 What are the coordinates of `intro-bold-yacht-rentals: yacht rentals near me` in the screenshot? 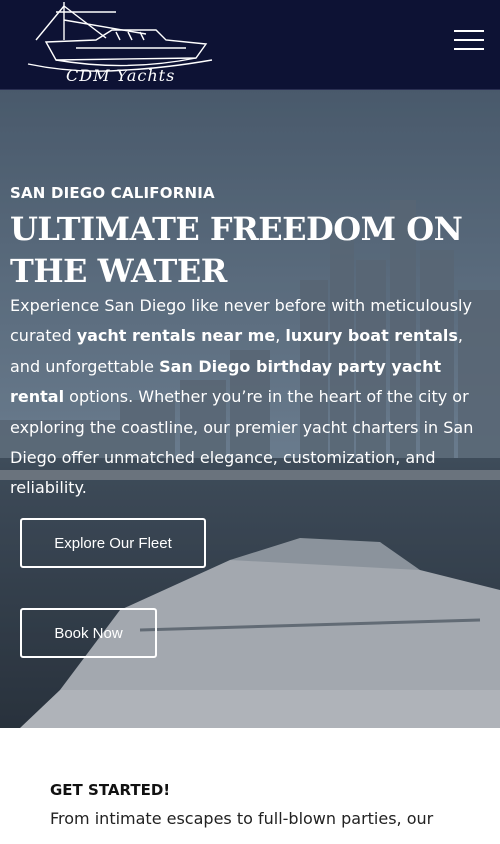 It's located at (176, 336).